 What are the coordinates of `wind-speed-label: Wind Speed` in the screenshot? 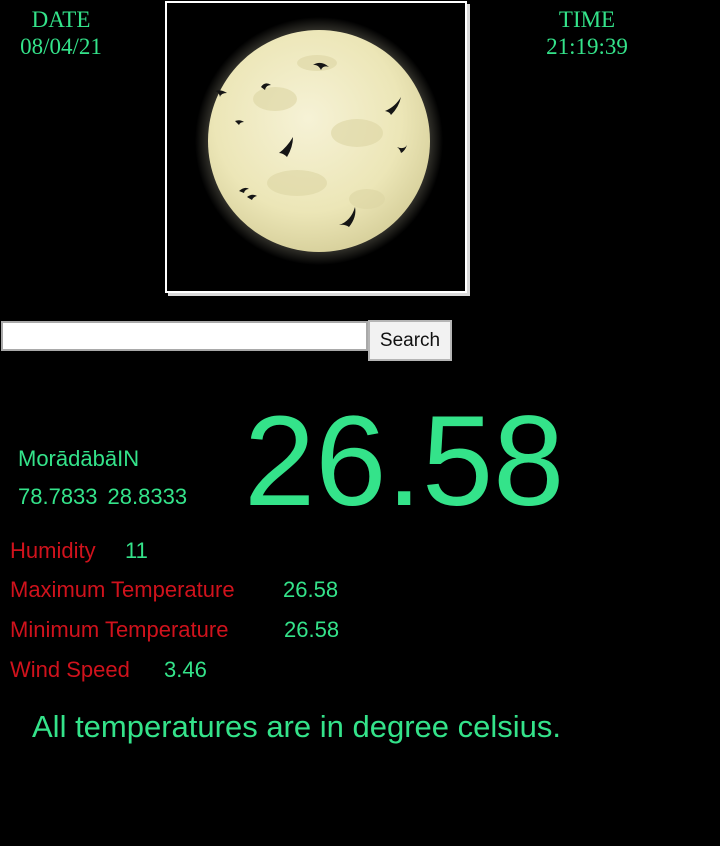 It's located at (70, 669).